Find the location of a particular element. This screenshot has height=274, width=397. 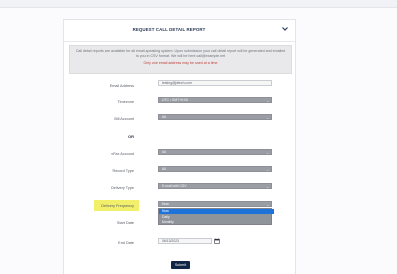

panel-header: REQUEST CALL DETAIL REPORT is located at coordinates (179, 31).